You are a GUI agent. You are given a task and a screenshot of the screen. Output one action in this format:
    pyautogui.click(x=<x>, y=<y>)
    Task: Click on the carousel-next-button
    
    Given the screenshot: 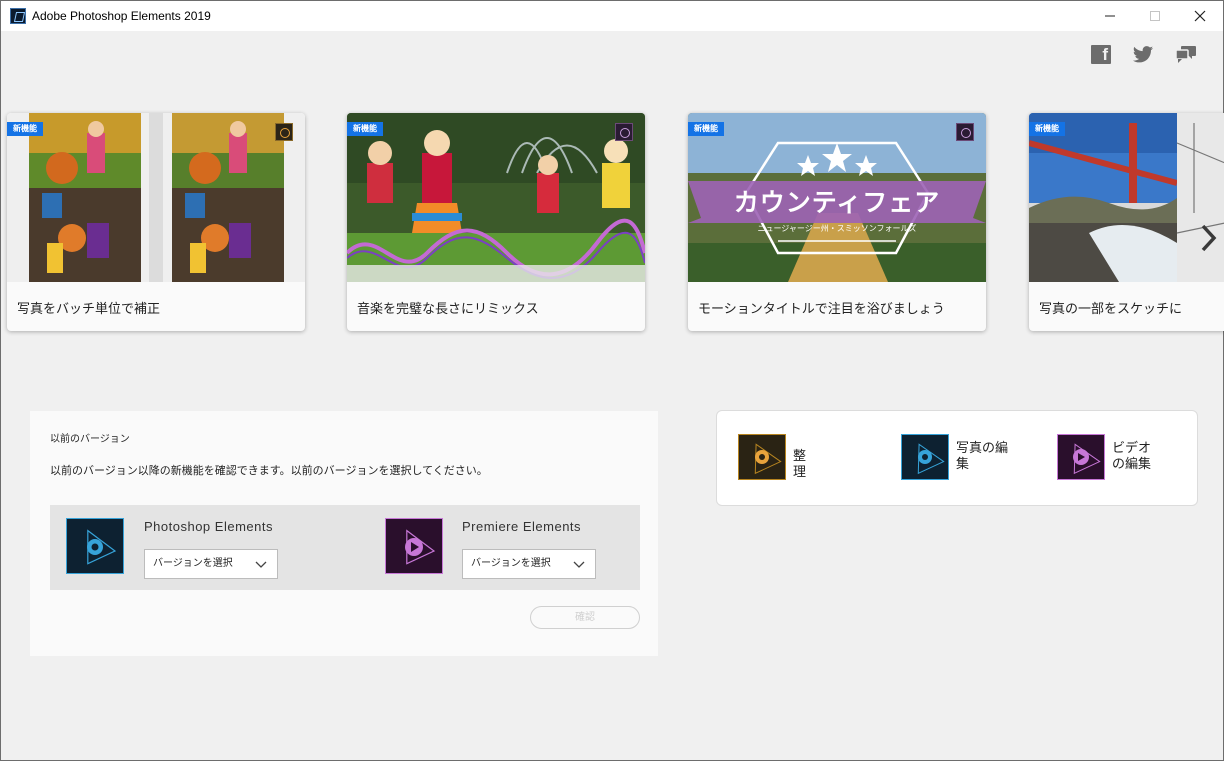 What is the action you would take?
    pyautogui.click(x=1209, y=241)
    